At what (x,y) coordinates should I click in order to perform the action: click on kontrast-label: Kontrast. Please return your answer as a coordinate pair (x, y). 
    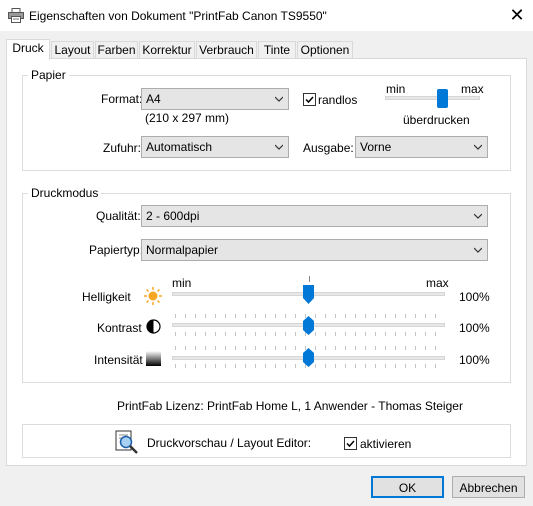
    Looking at the image, I should click on (119, 328).